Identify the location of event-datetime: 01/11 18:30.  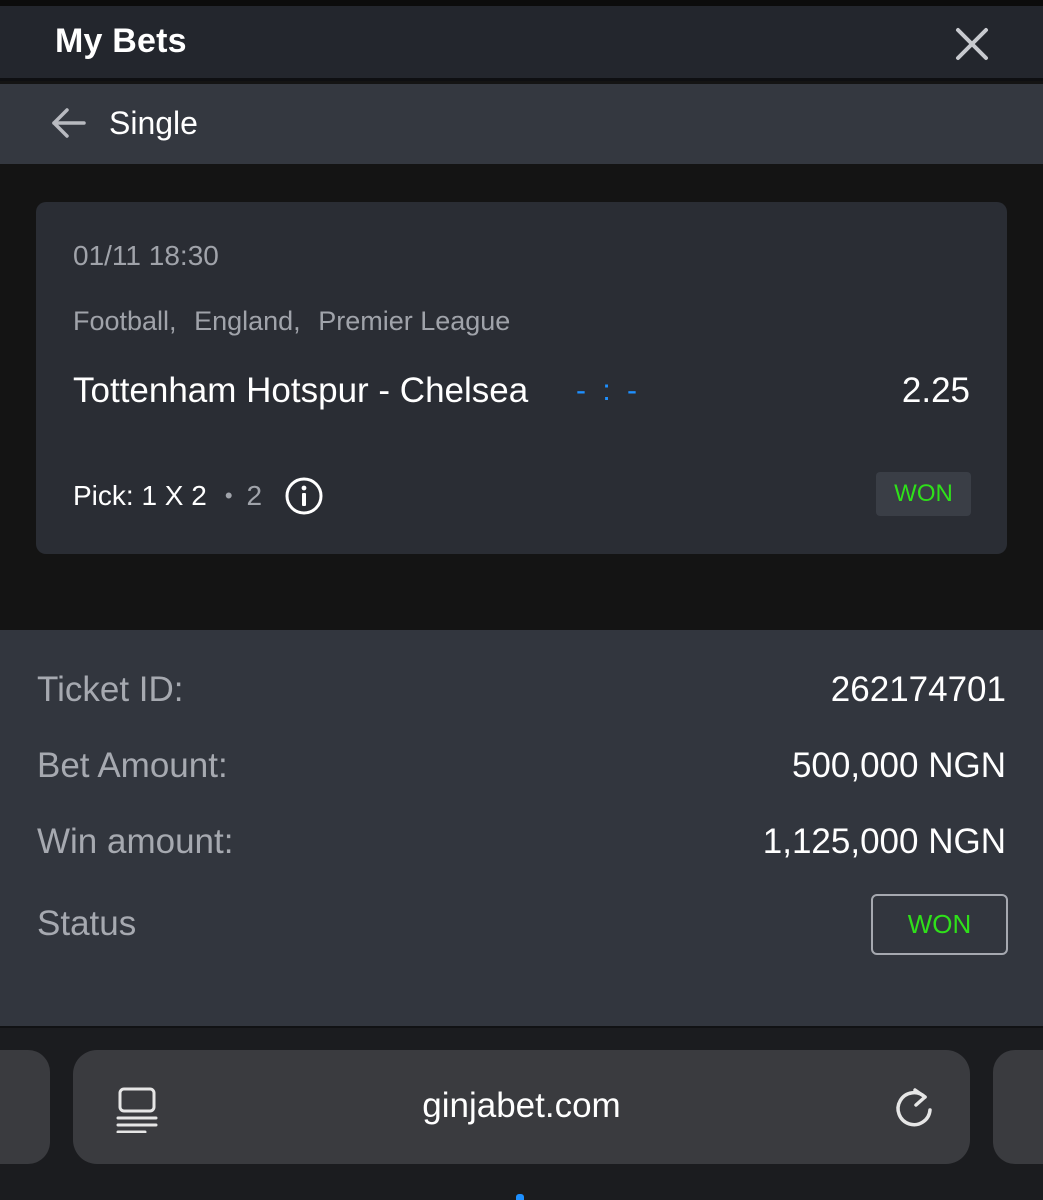
(146, 255).